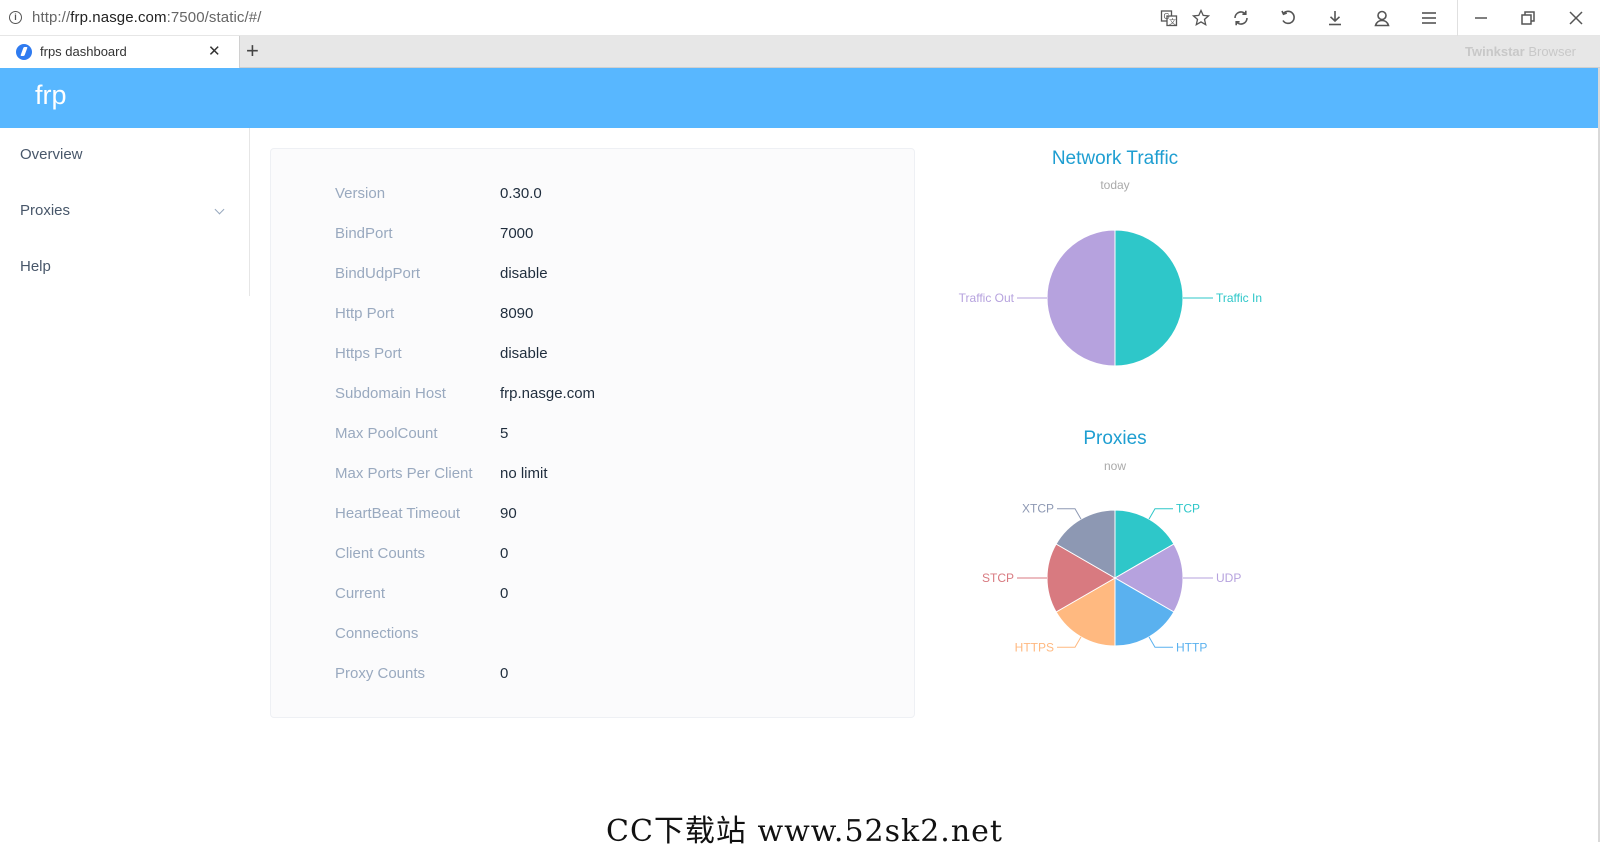  What do you see at coordinates (83, 51) in the screenshot?
I see `tab-title: frps dashboard` at bounding box center [83, 51].